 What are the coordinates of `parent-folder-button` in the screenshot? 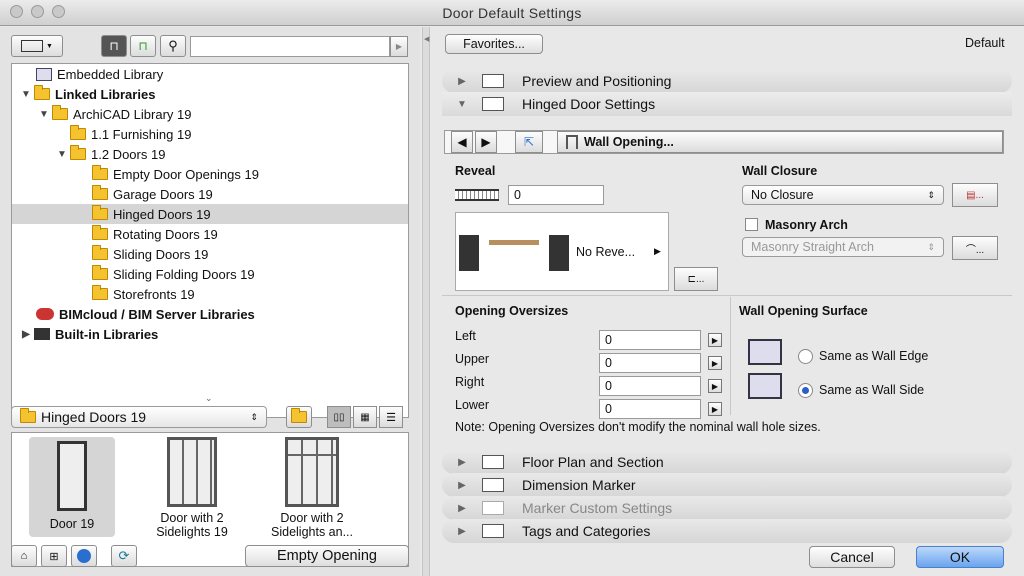 It's located at (299, 417).